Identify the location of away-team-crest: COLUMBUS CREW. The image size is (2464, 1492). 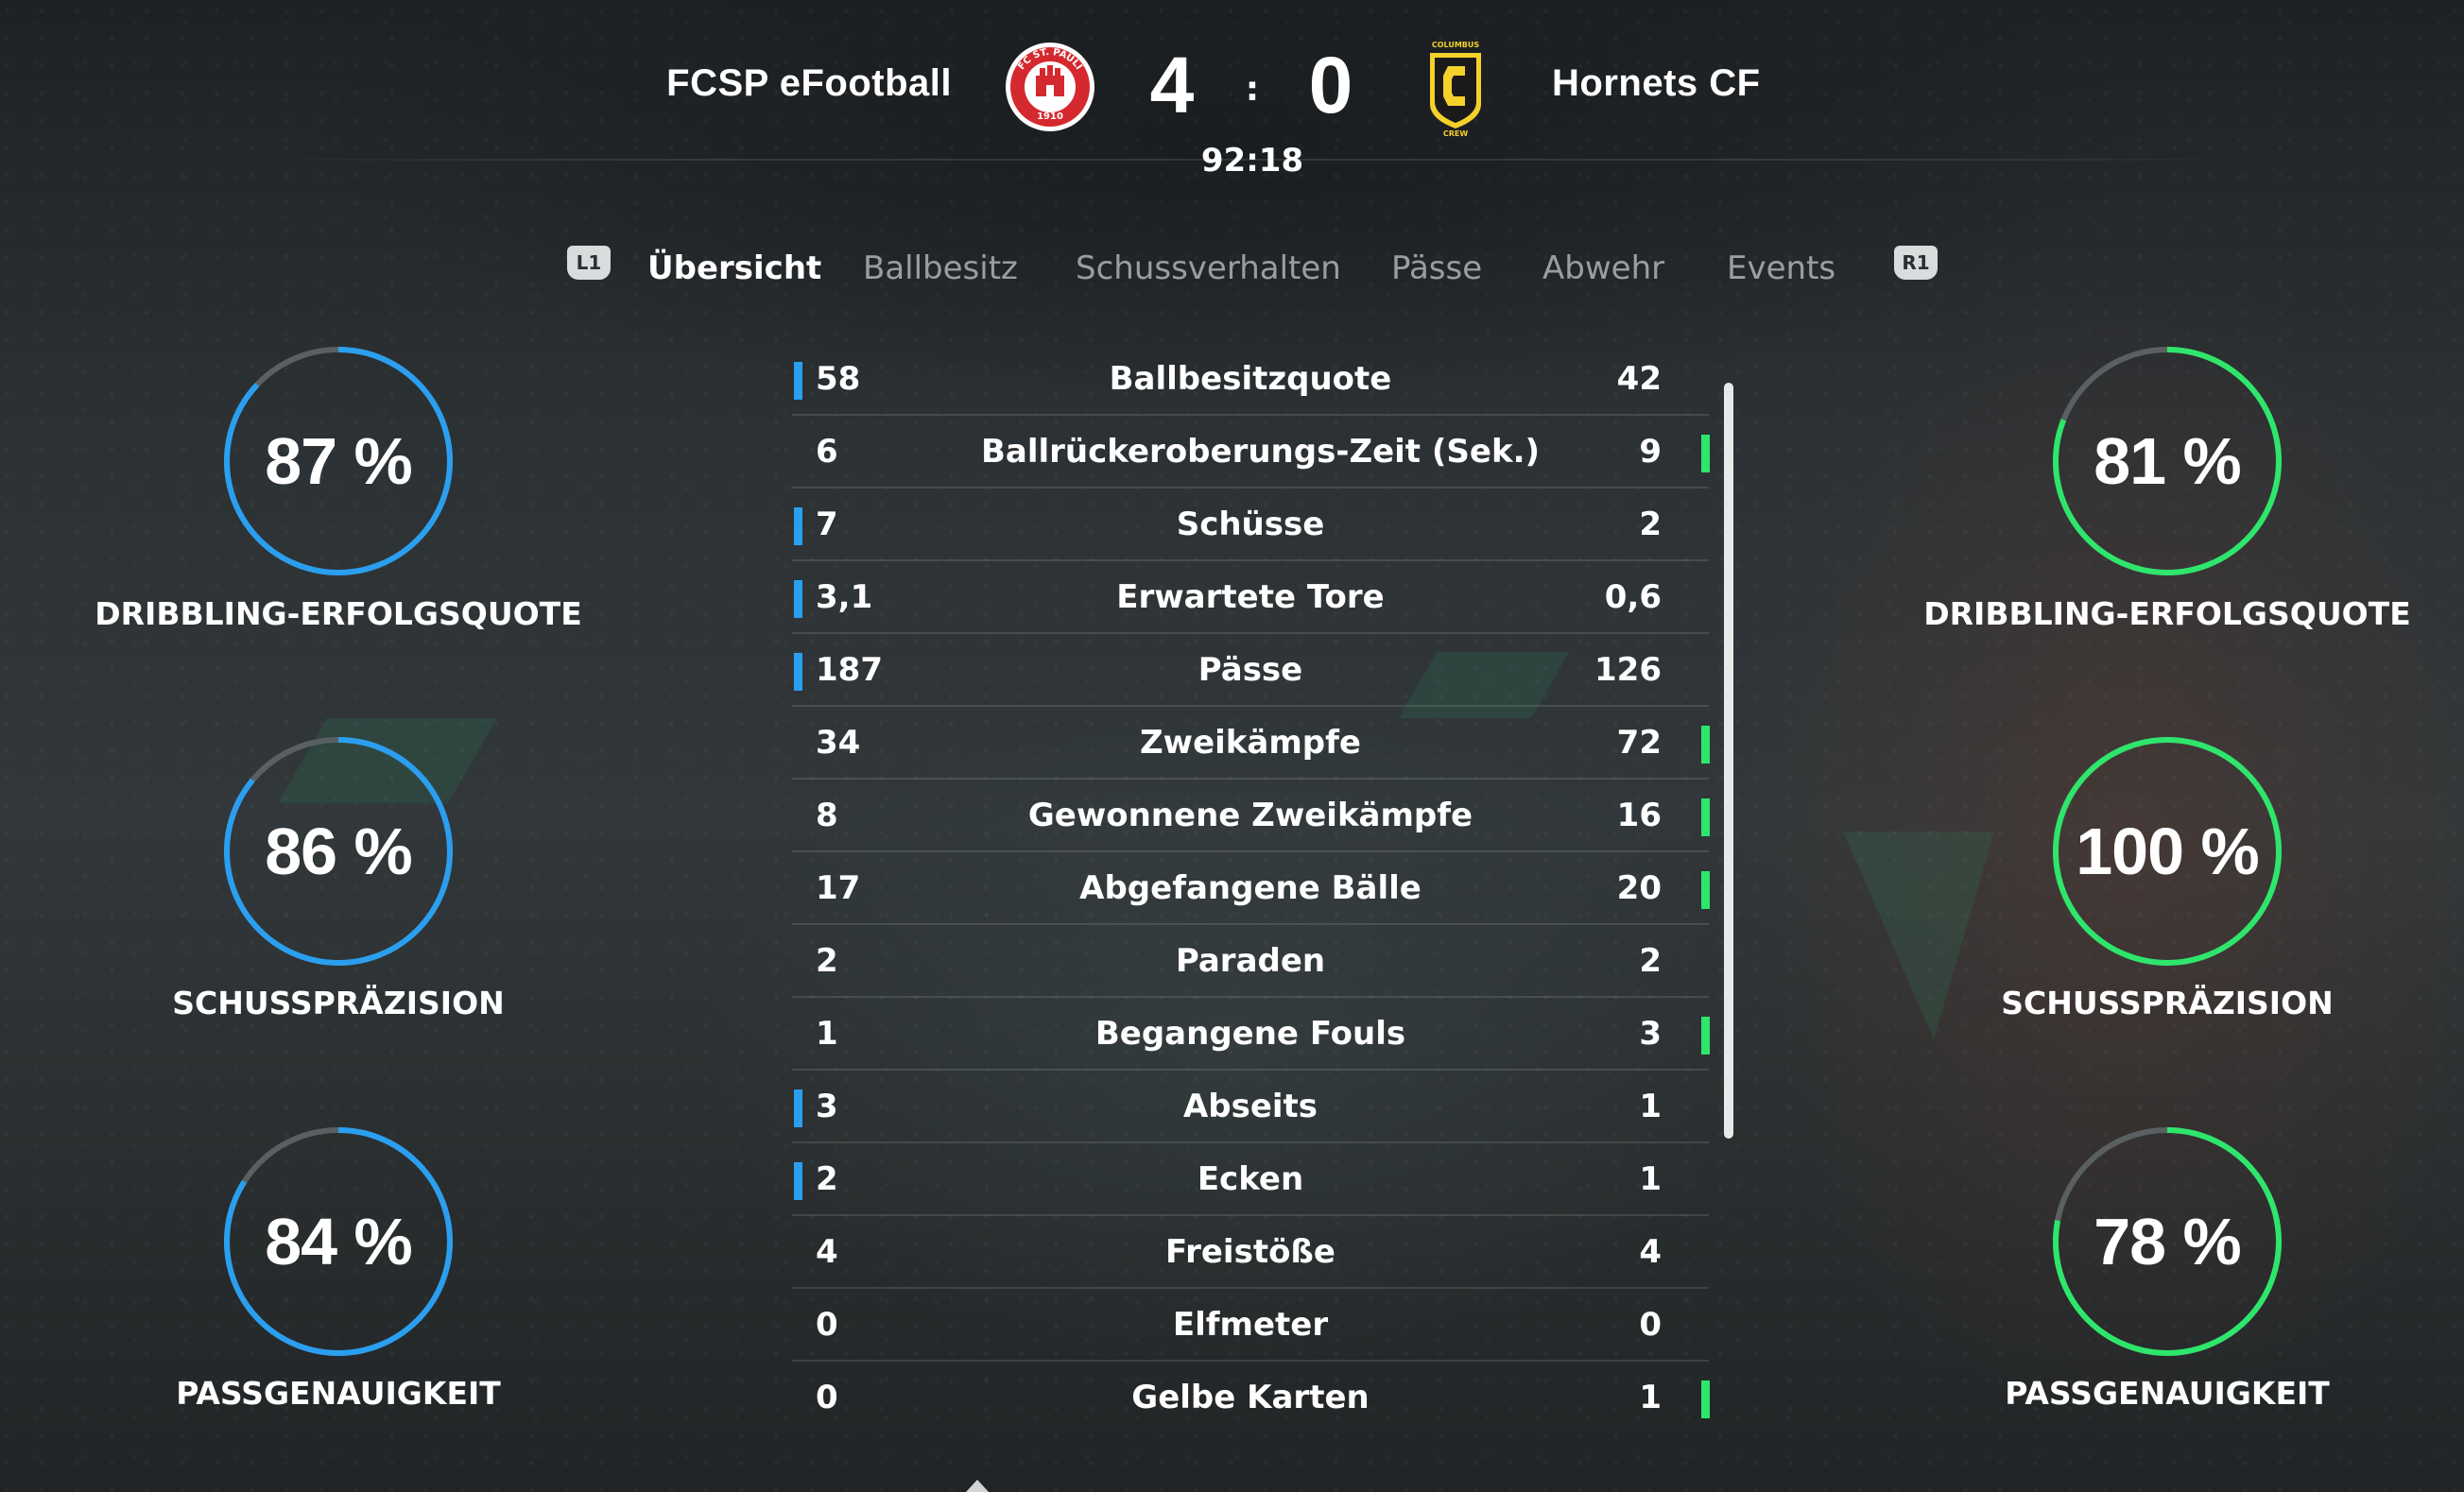
(1455, 88).